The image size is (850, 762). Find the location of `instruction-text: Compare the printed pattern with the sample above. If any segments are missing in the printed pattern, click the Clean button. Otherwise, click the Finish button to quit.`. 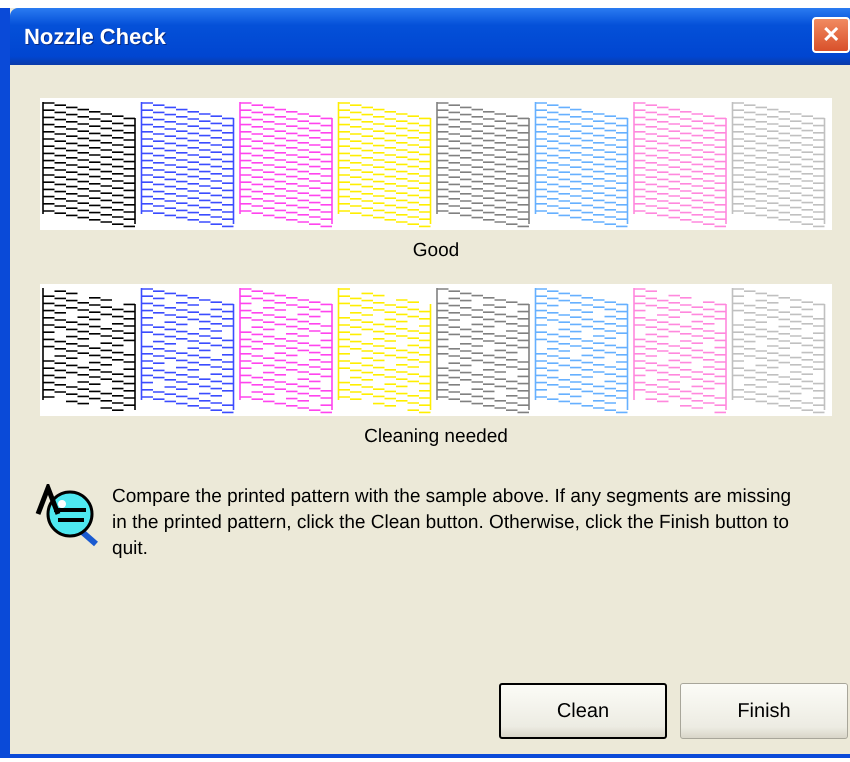

instruction-text: Compare the printed pattern with the sample above. If any segments are missing in the printed pattern, click the Clean button. Otherwise, click the Finish button to quit. is located at coordinates (452, 523).